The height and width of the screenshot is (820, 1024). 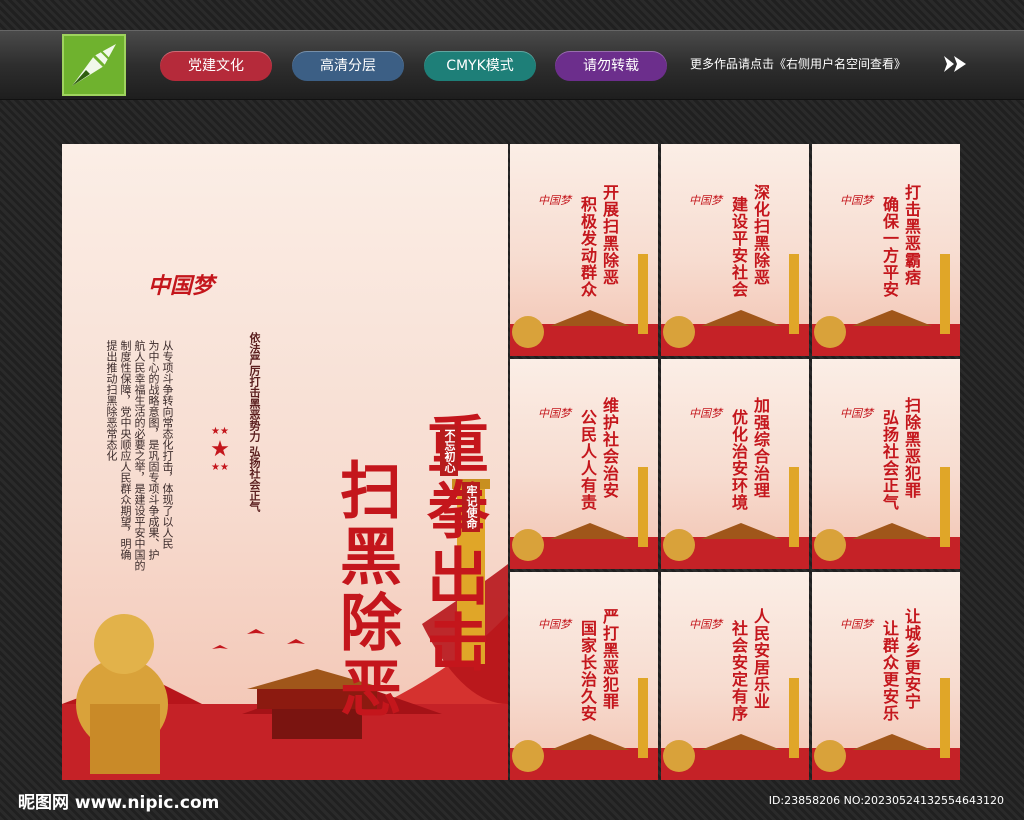 I want to click on poster-title-line2: 优化治安环境, so click(x=738, y=460).